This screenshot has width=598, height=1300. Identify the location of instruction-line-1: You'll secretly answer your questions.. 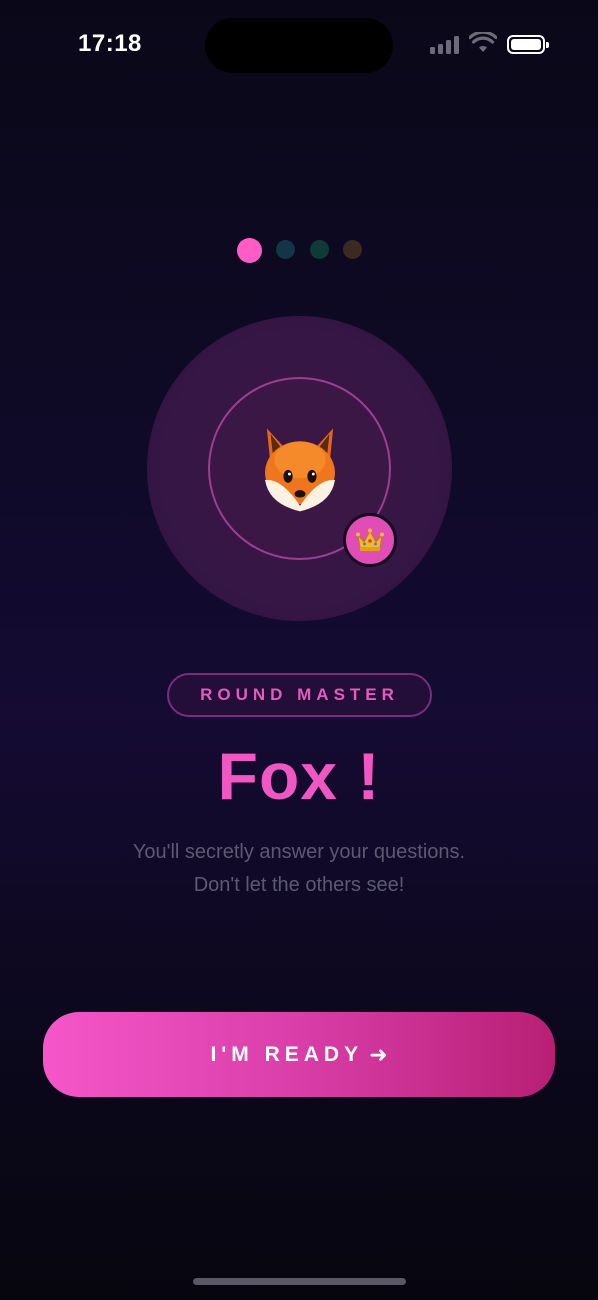
(299, 852).